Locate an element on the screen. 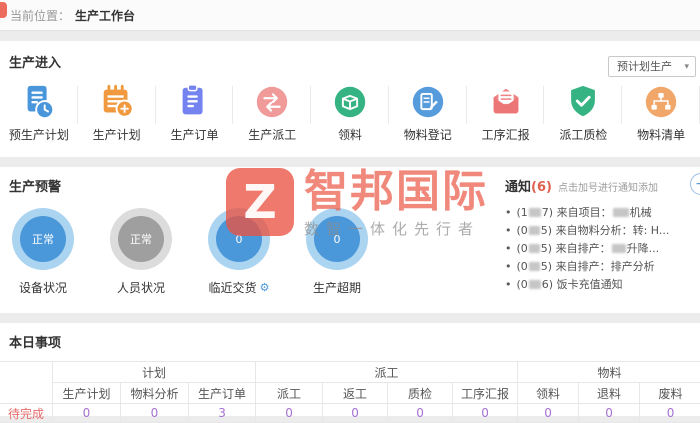  entry-item-label: 生产订单 is located at coordinates (194, 135).